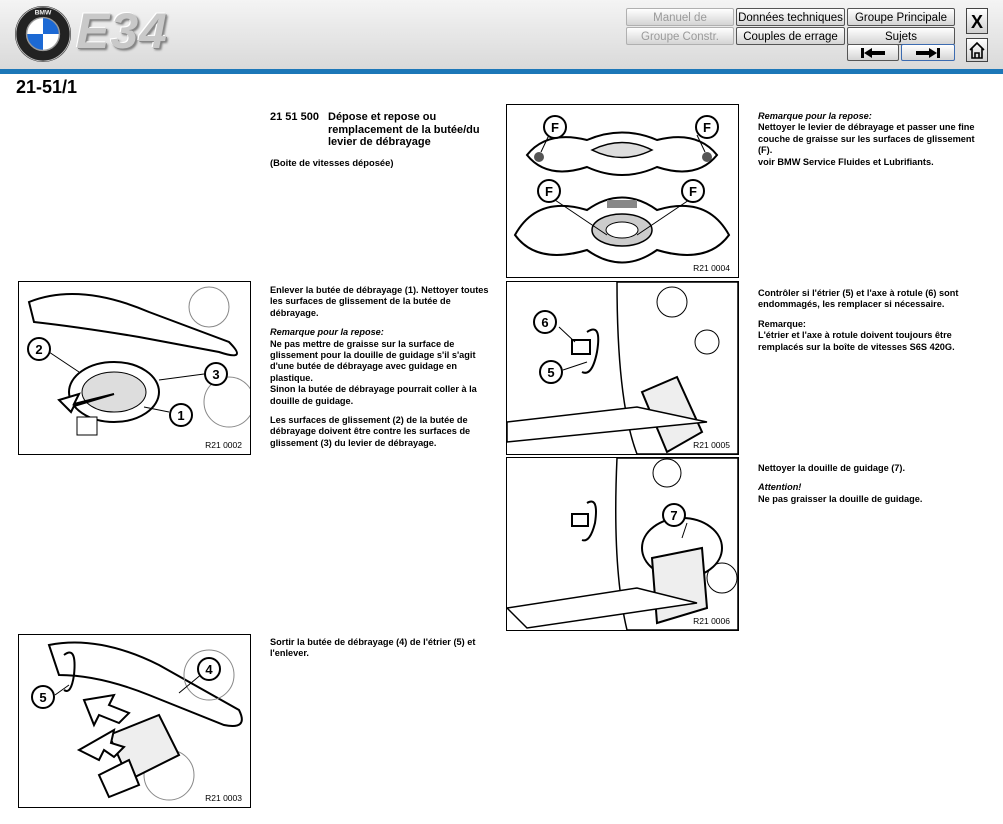 The width and height of the screenshot is (1003, 824). I want to click on figure-r21-0004: F F F F R21 0004, so click(622, 191).